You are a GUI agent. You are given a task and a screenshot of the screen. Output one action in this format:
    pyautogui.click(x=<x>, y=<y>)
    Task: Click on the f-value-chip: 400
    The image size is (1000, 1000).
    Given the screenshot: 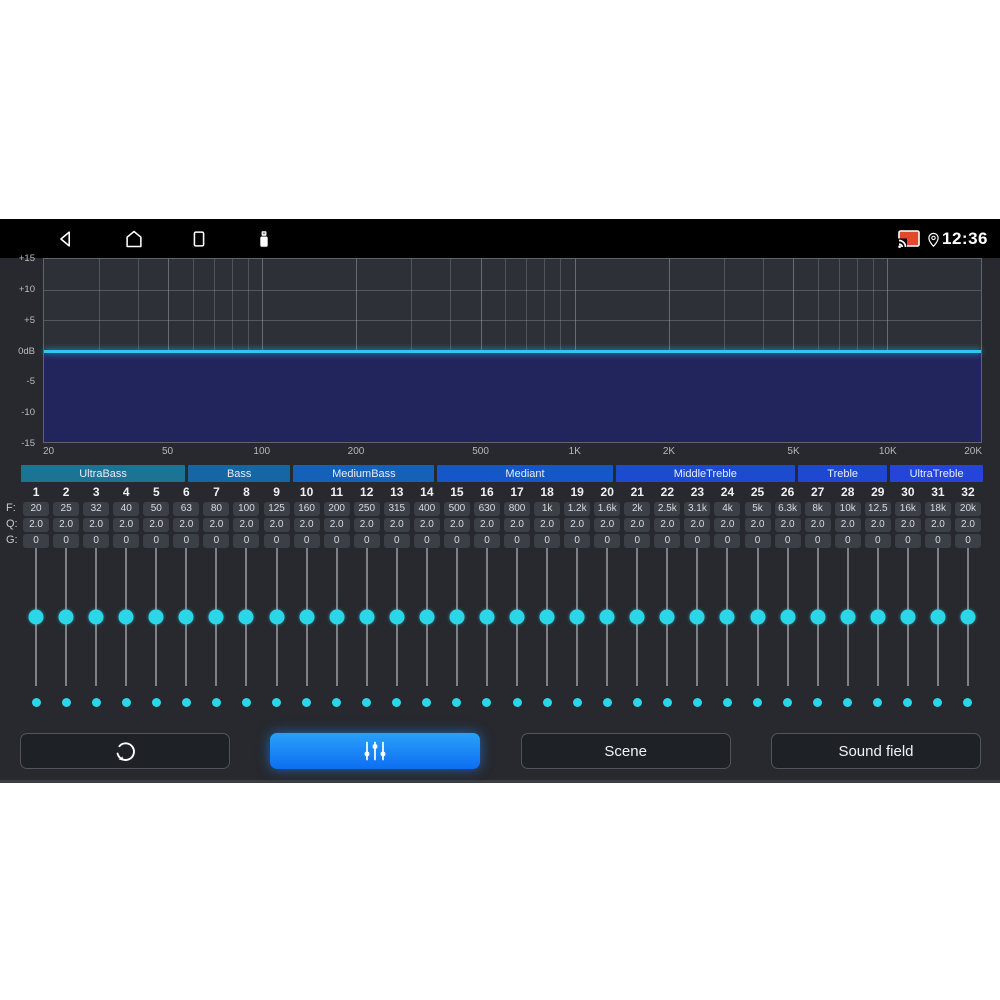 What is the action you would take?
    pyautogui.click(x=426, y=508)
    